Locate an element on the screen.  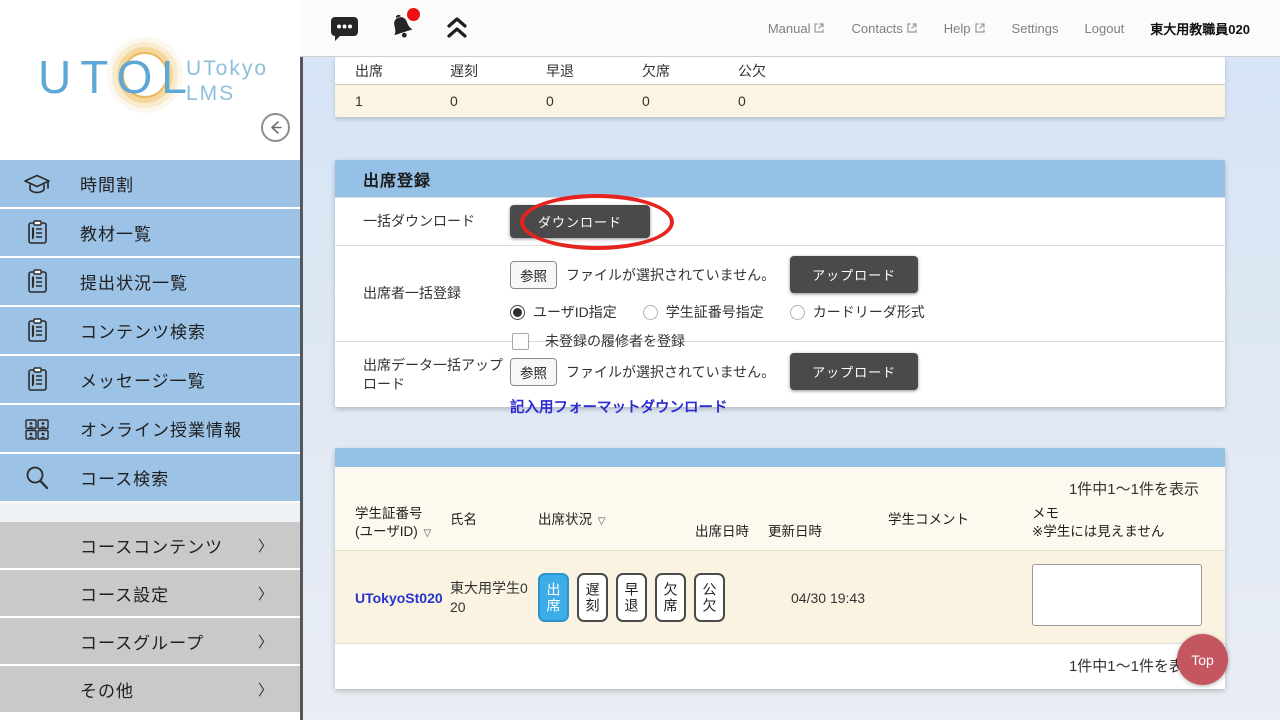
summary-header-excused: 公欠 is located at coordinates (752, 70).